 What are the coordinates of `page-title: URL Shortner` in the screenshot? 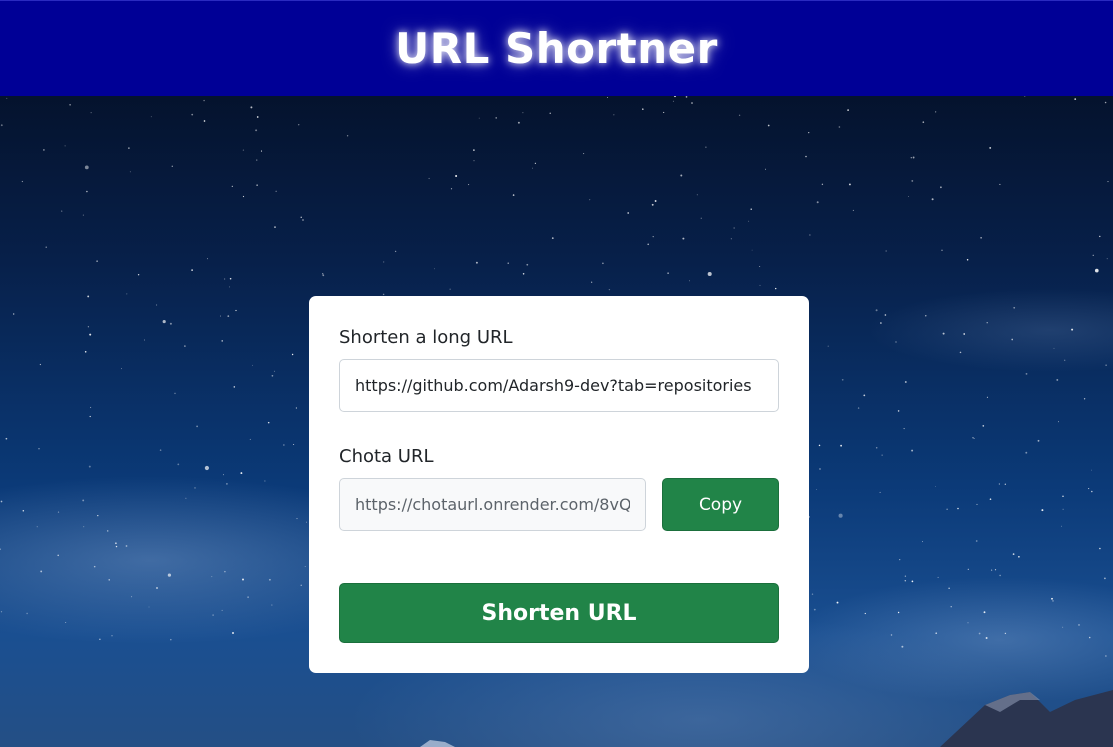 It's located at (556, 48).